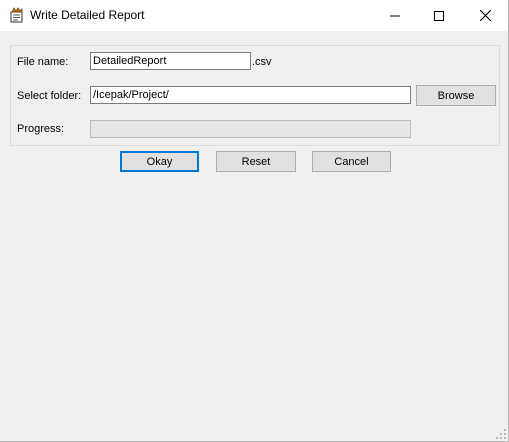 This screenshot has height=442, width=509. I want to click on file-name-label: File name:, so click(43, 62).